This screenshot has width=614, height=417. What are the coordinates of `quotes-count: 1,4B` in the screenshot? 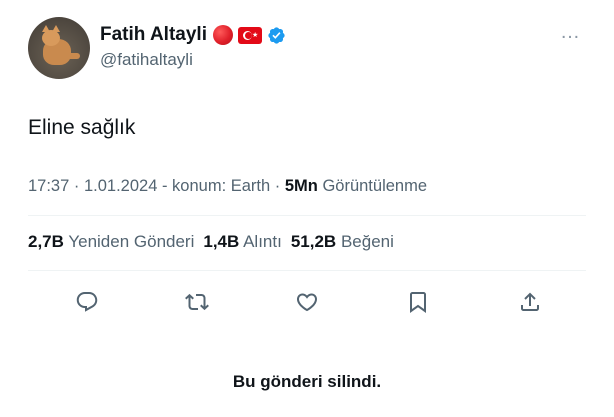 It's located at (221, 241).